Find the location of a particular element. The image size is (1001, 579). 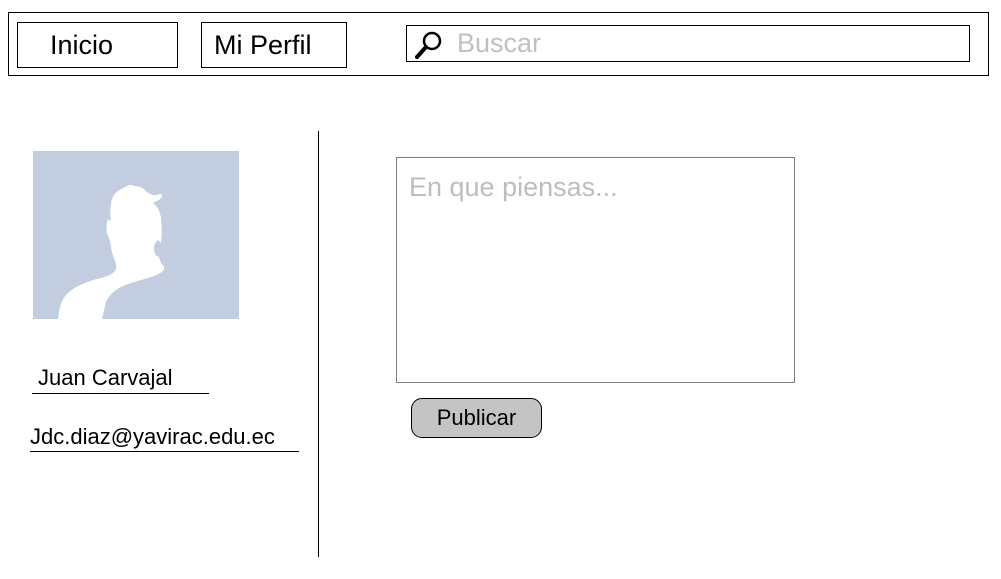

profile-avatar is located at coordinates (136, 235).